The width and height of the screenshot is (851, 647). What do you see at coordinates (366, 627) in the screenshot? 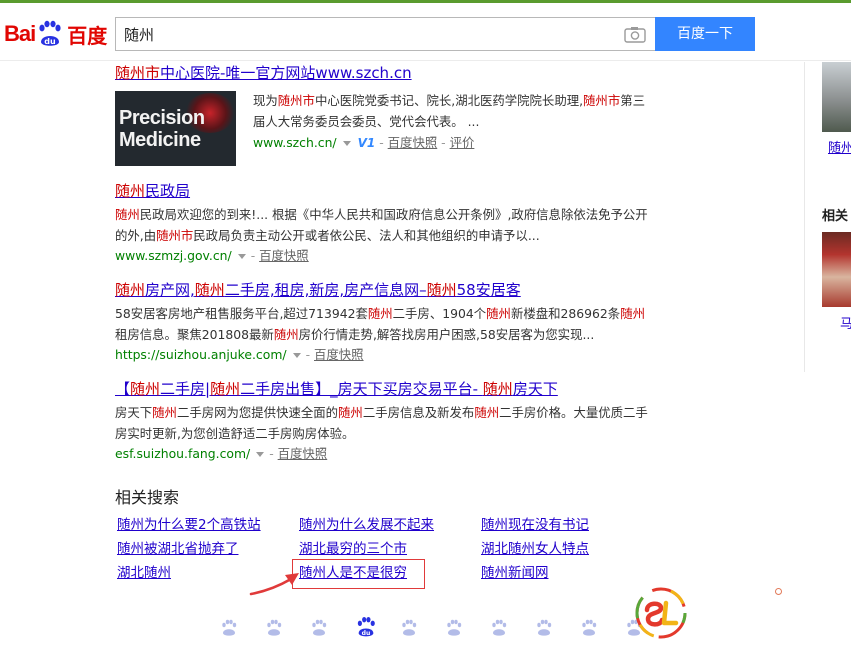
I see `current-page-paw-icon: du` at bounding box center [366, 627].